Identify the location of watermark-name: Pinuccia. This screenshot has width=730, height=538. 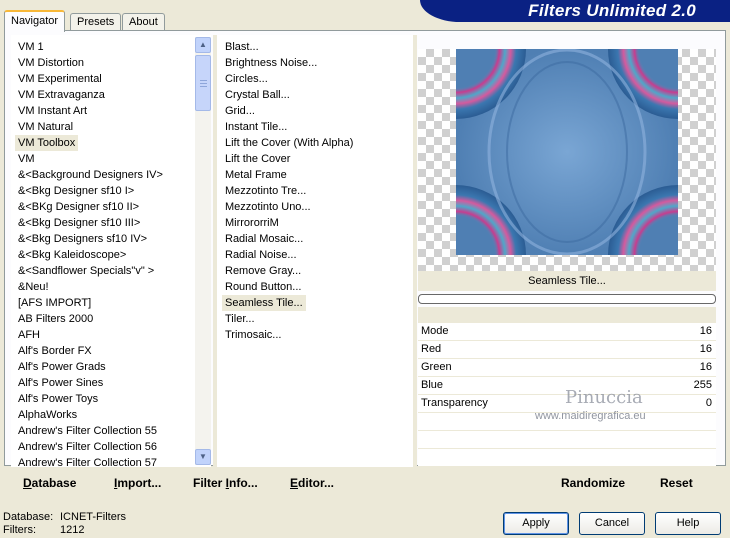
(604, 397).